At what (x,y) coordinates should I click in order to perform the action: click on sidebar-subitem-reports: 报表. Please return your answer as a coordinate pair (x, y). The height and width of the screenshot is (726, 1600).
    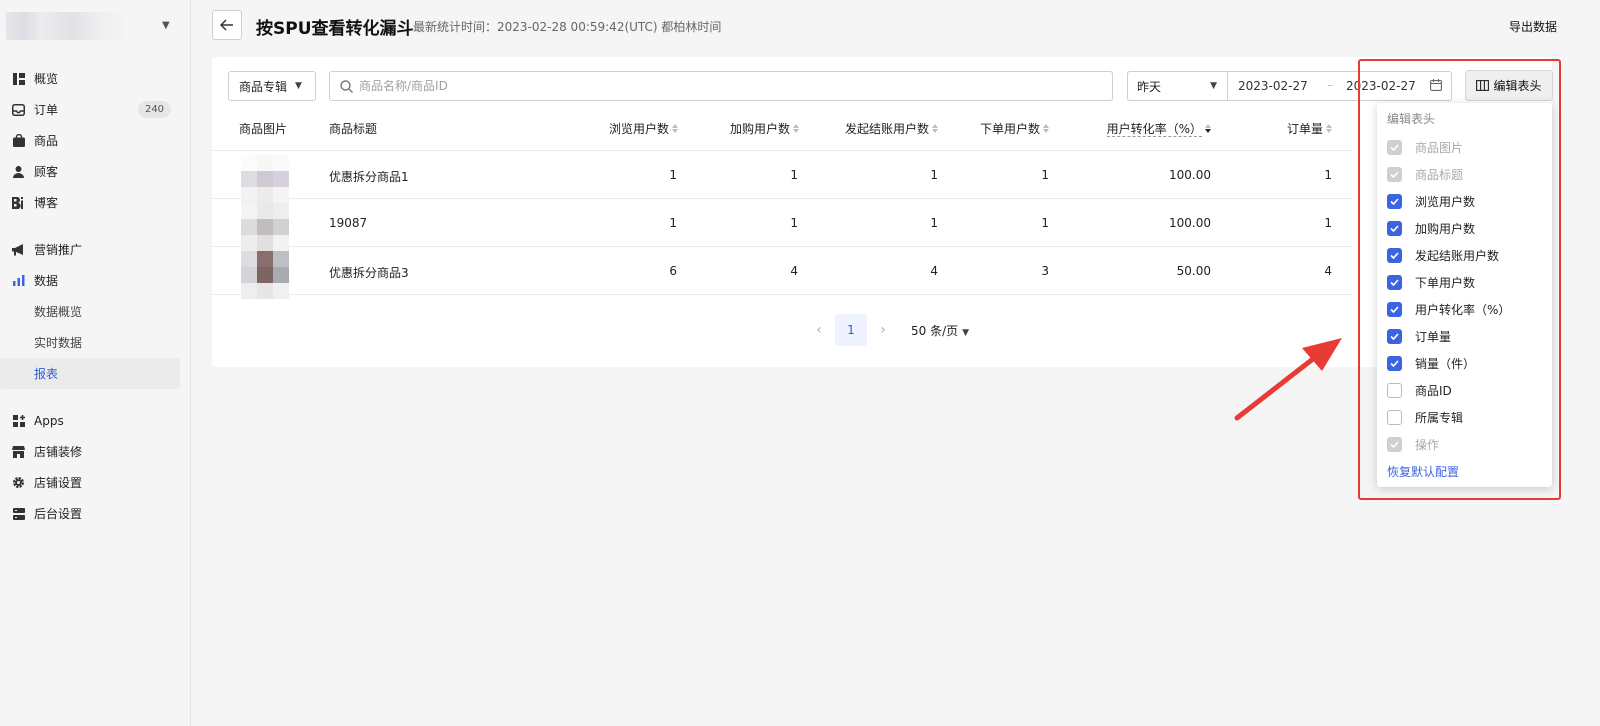
    Looking at the image, I should click on (90, 373).